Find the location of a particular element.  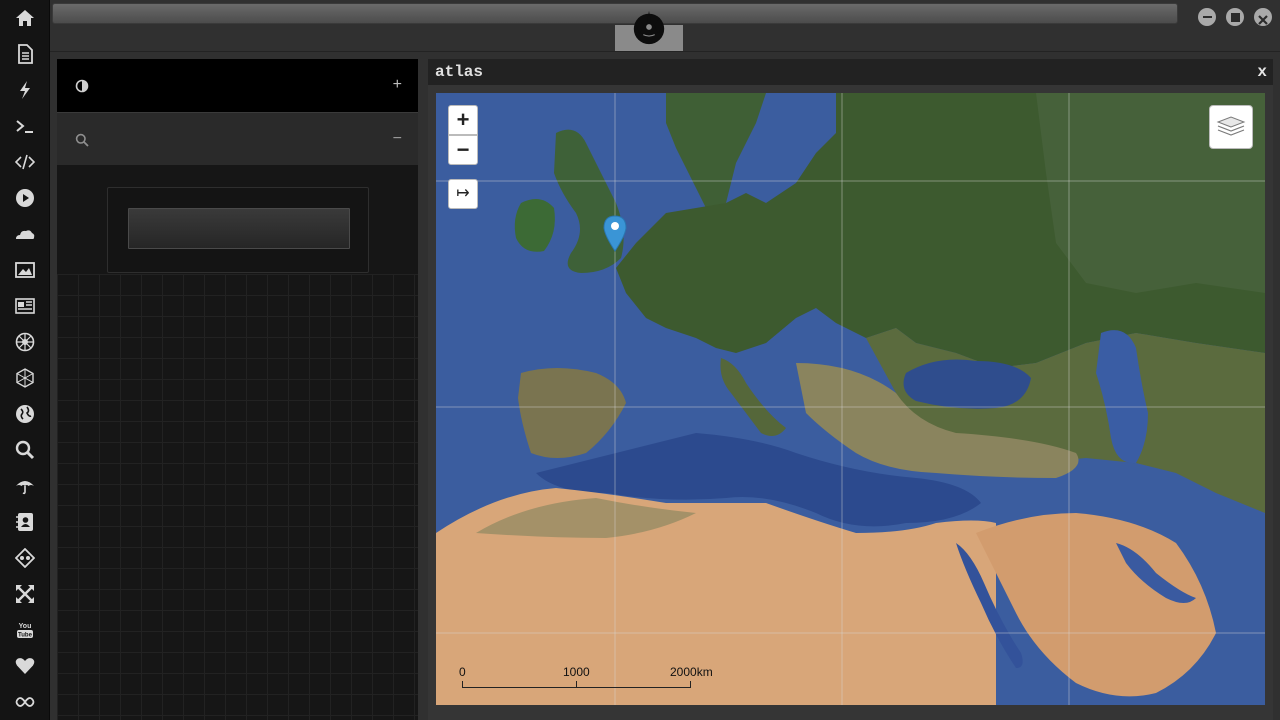

atlas-title-bar: atlas x is located at coordinates (850, 72).